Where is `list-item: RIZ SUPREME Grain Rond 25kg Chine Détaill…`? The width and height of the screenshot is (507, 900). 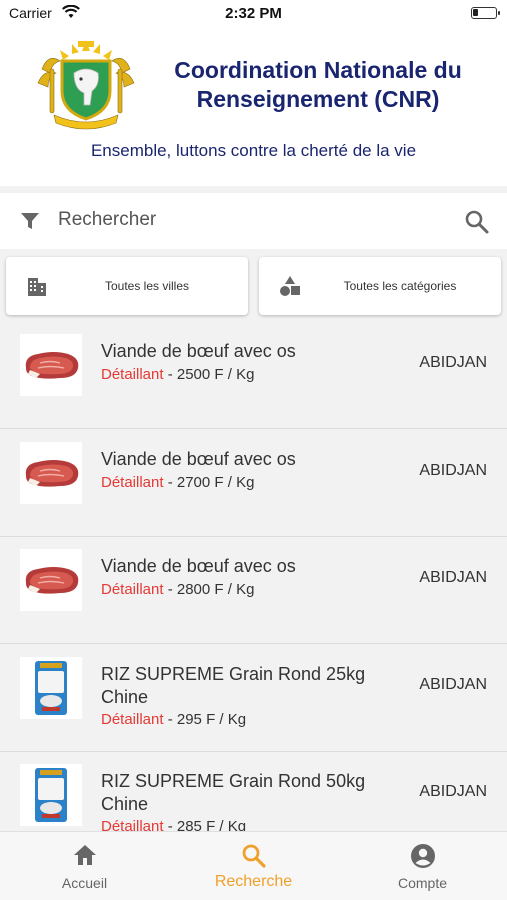 list-item: RIZ SUPREME Grain Rond 25kg Chine Détaill… is located at coordinates (253, 698).